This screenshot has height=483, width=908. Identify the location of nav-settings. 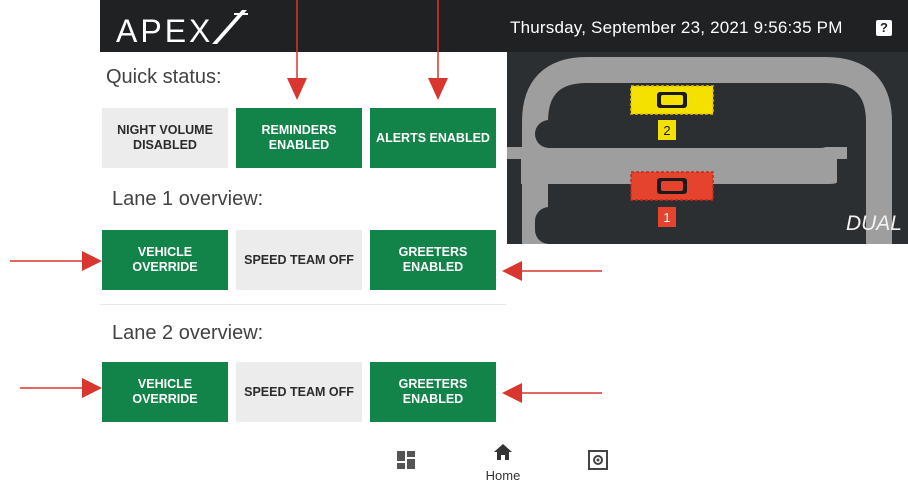
(598, 462).